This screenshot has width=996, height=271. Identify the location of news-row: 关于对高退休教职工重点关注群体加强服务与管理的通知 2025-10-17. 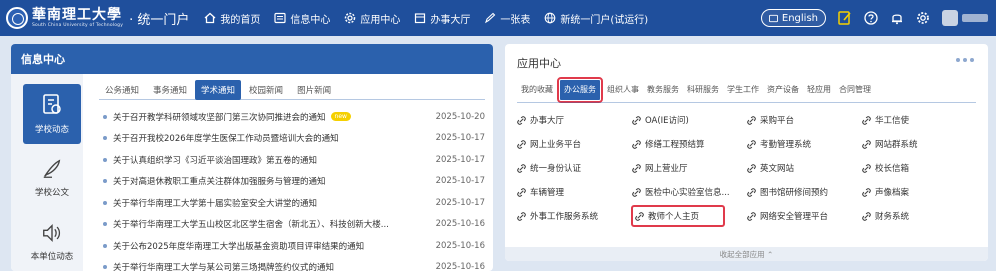
(294, 182).